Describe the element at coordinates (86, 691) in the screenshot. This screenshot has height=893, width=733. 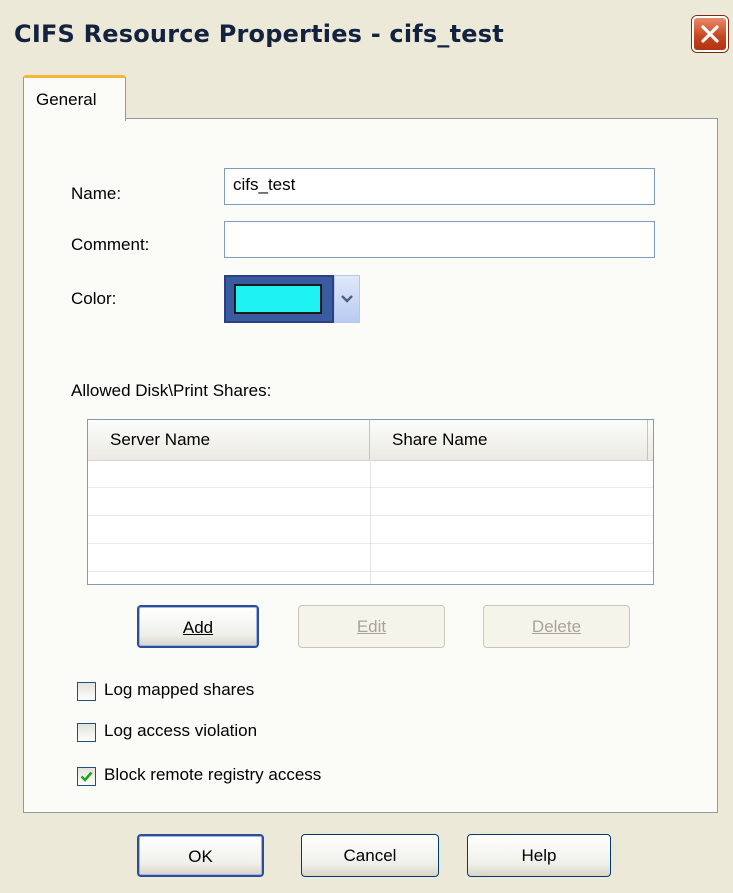
I see `log-mapped-shares-checkbox` at that location.